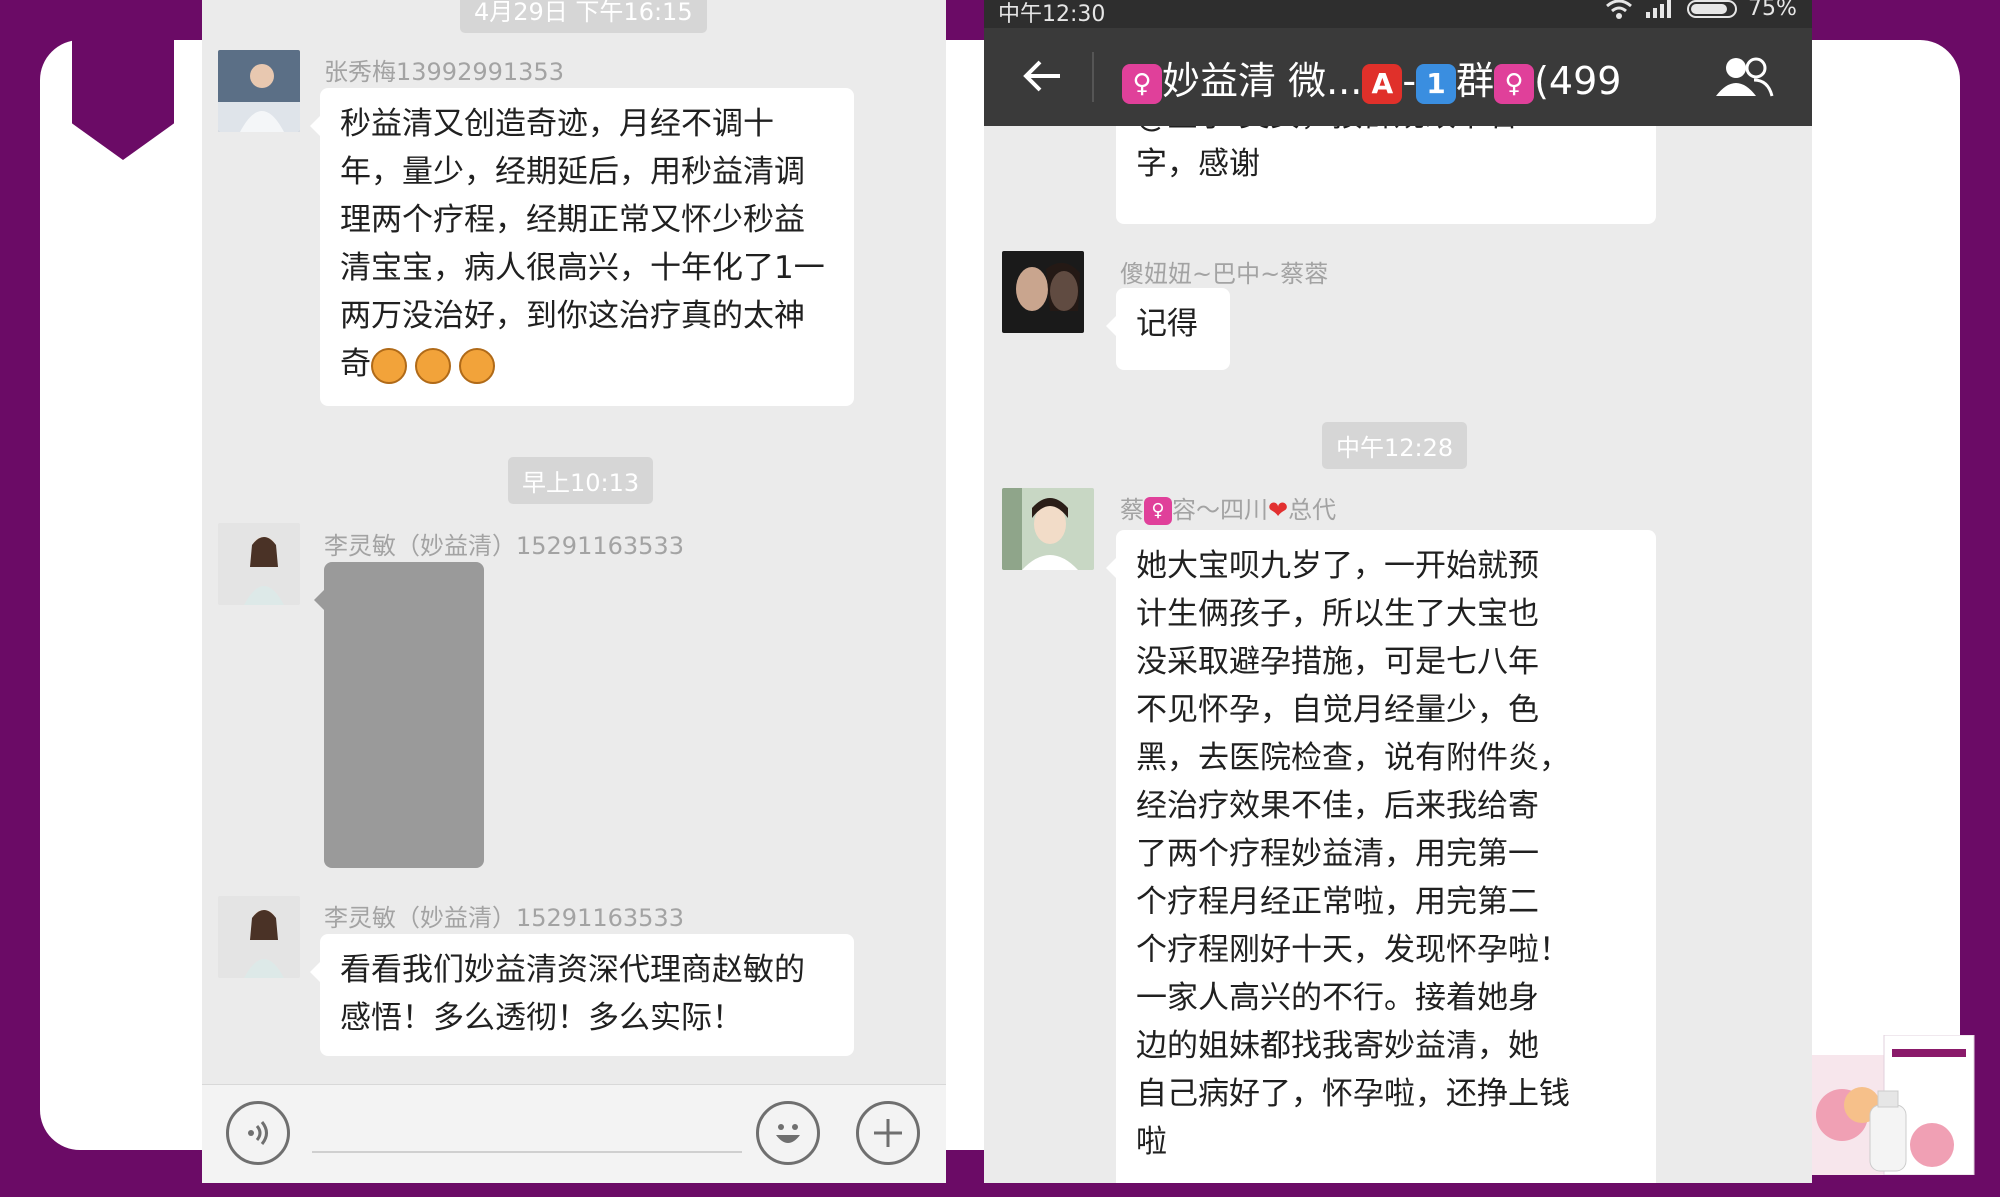 This screenshot has height=1197, width=2000. Describe the element at coordinates (582, 268) in the screenshot. I see `message-line: 清宝宝，病人很高兴，十年化了1一` at that location.